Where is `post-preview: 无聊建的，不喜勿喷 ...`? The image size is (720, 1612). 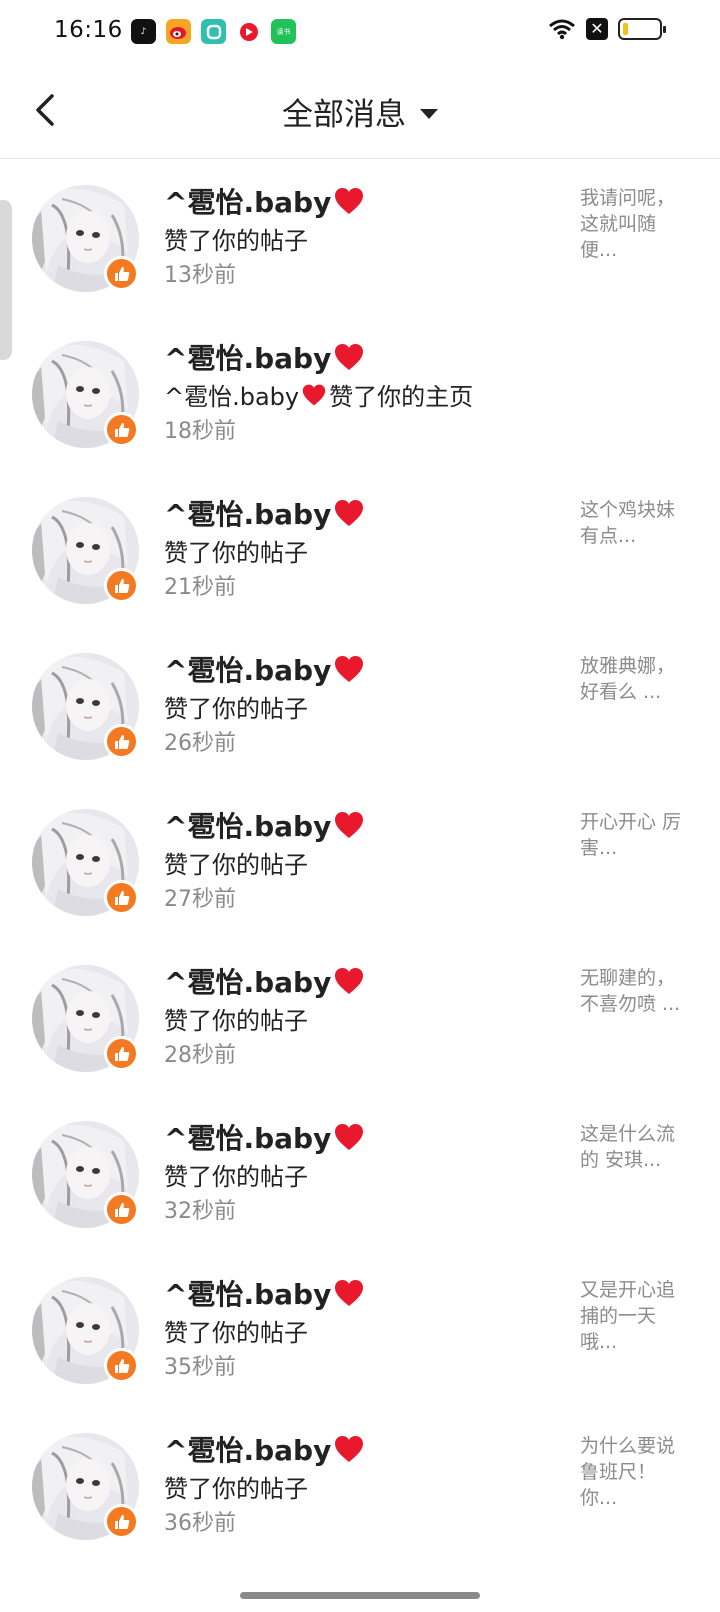
post-preview: 无聊建的，不喜勿喷 ... is located at coordinates (636, 991).